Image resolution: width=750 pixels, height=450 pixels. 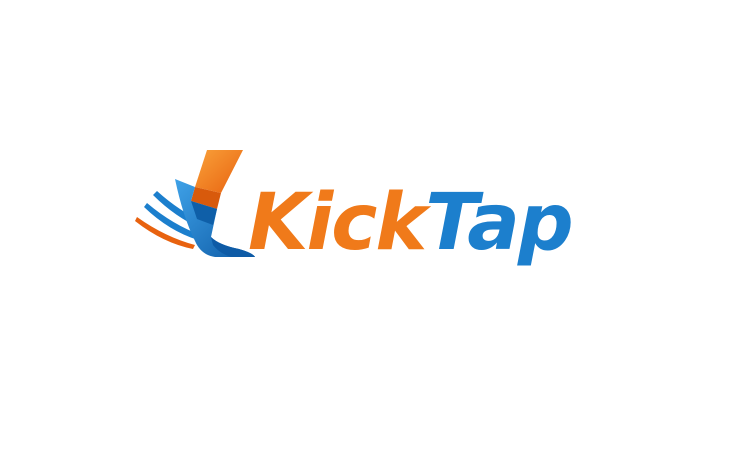 What do you see at coordinates (195, 203) in the screenshot?
I see `running-leg-icon` at bounding box center [195, 203].